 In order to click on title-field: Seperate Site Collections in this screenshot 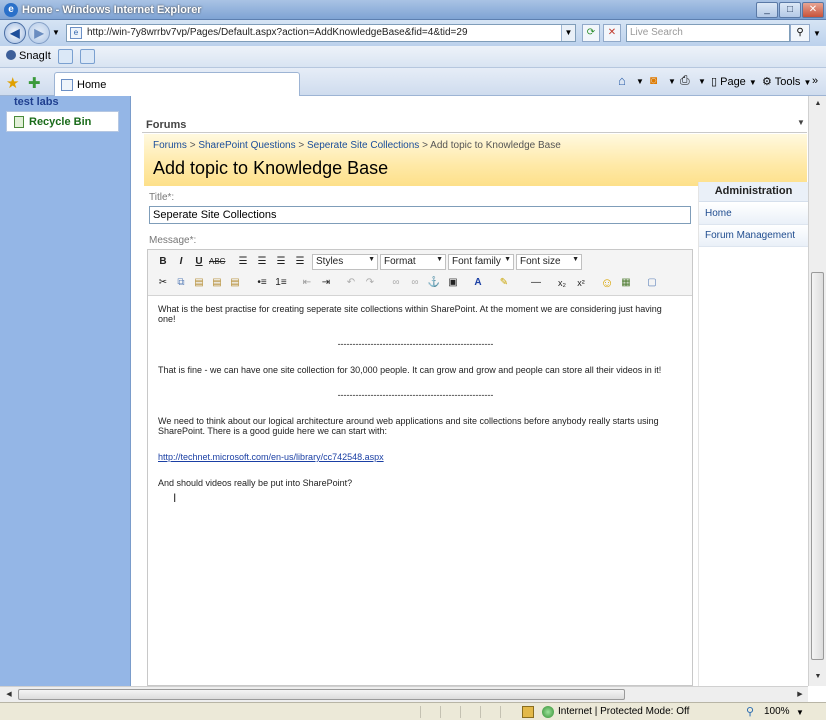, I will do `click(420, 215)`.